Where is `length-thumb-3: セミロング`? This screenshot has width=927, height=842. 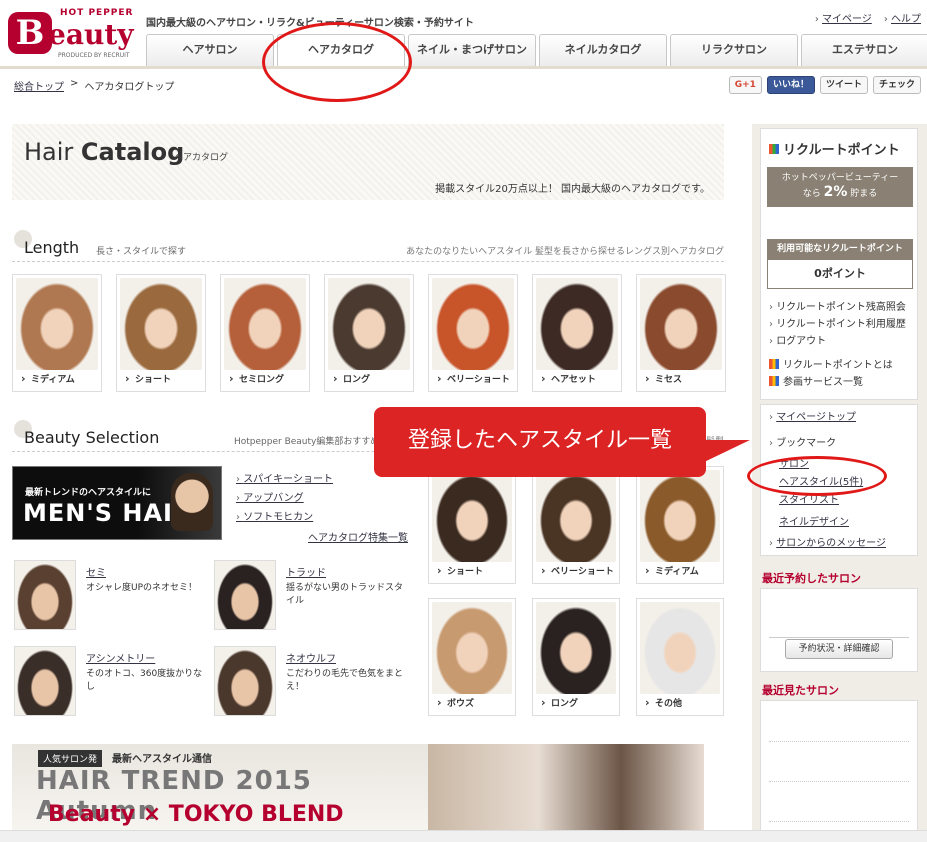 length-thumb-3: セミロング is located at coordinates (265, 333).